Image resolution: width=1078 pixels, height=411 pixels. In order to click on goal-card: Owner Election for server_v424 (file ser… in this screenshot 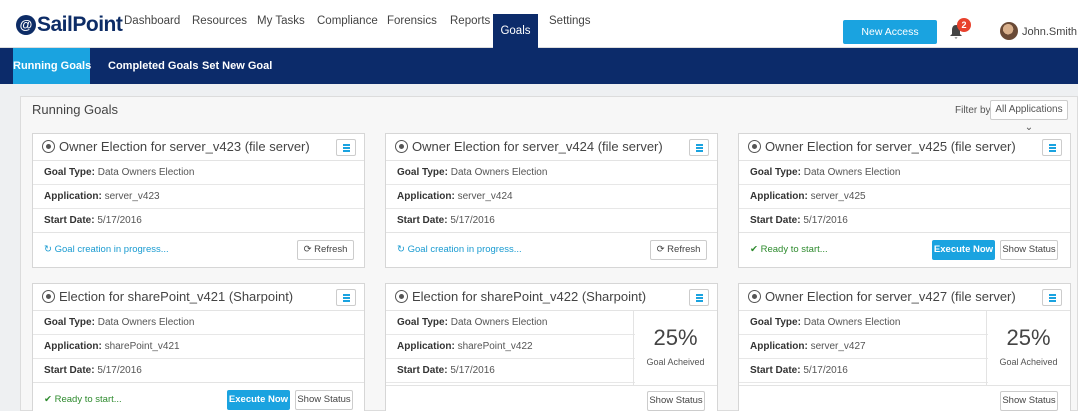, I will do `click(551, 200)`.